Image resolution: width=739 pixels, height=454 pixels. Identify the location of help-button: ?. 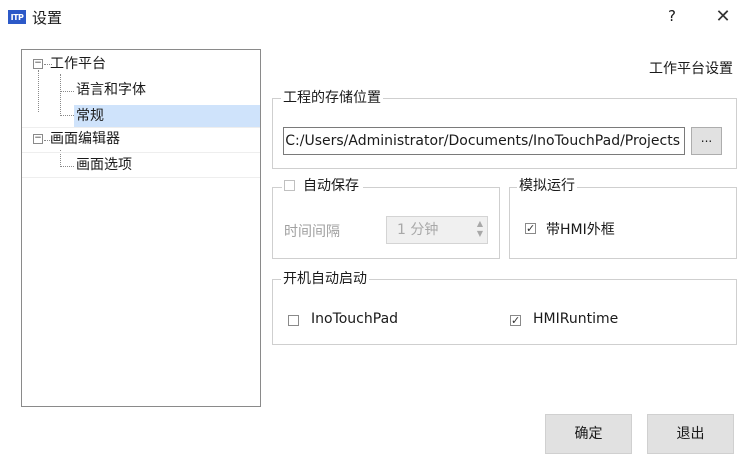
(672, 17).